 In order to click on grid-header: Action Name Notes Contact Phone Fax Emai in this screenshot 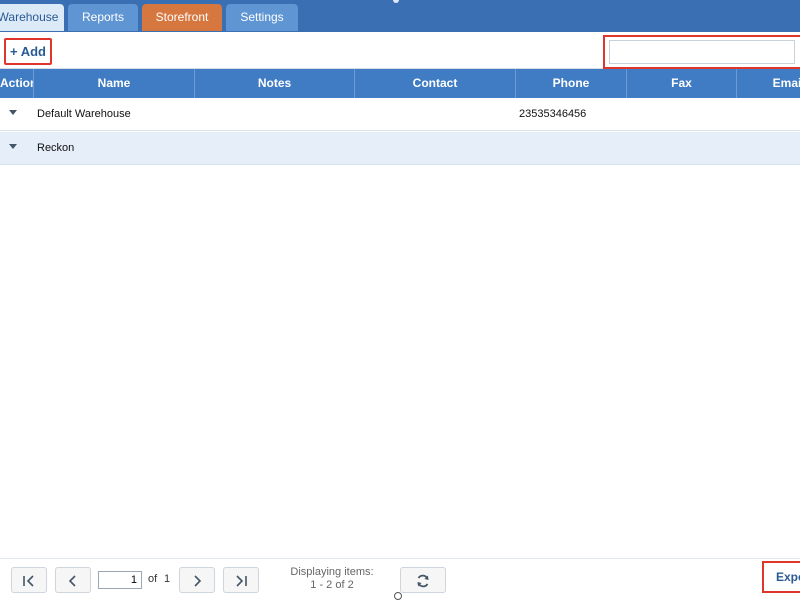, I will do `click(400, 83)`.